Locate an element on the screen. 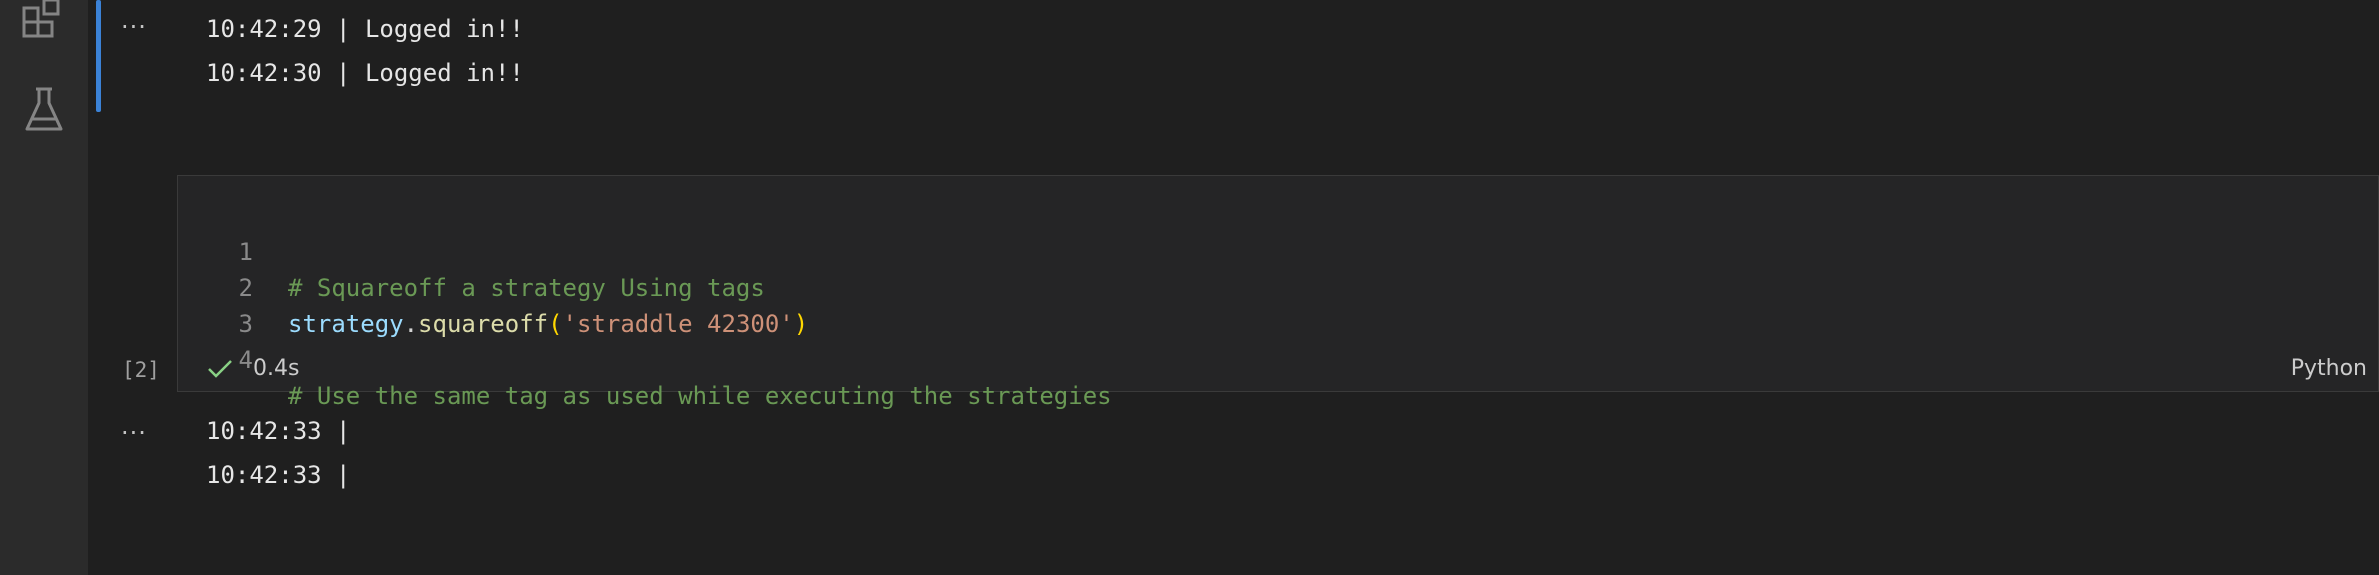 The width and height of the screenshot is (2379, 575). code-statement: strategy.squareoff('straddle 42300') is located at coordinates (548, 324).